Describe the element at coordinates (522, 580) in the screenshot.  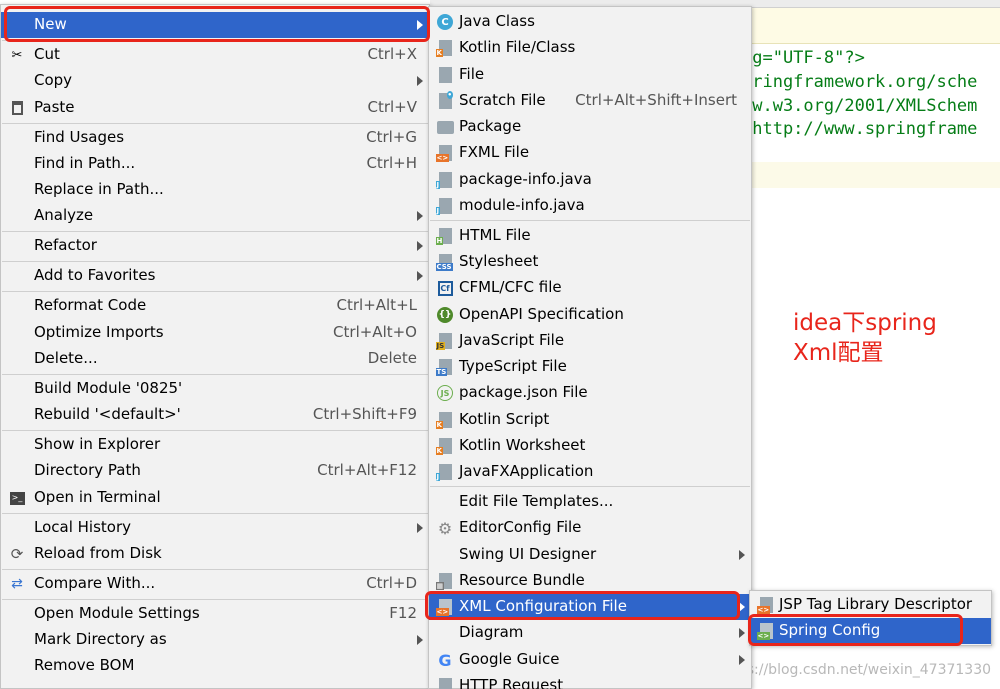
I see `menu-item-label: Resource Bundle` at that location.